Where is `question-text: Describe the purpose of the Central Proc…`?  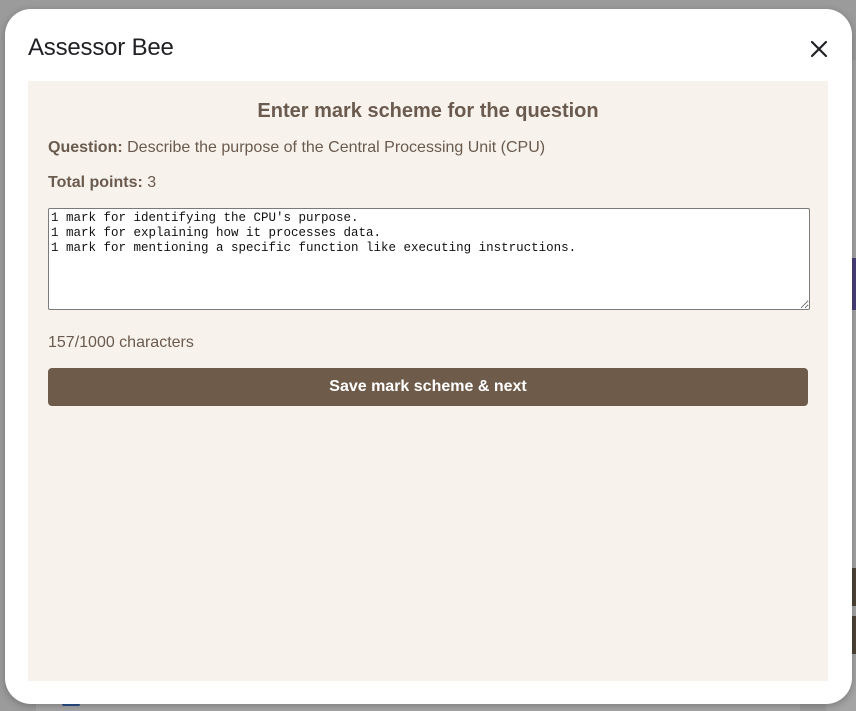 question-text: Describe the purpose of the Central Proc… is located at coordinates (336, 147).